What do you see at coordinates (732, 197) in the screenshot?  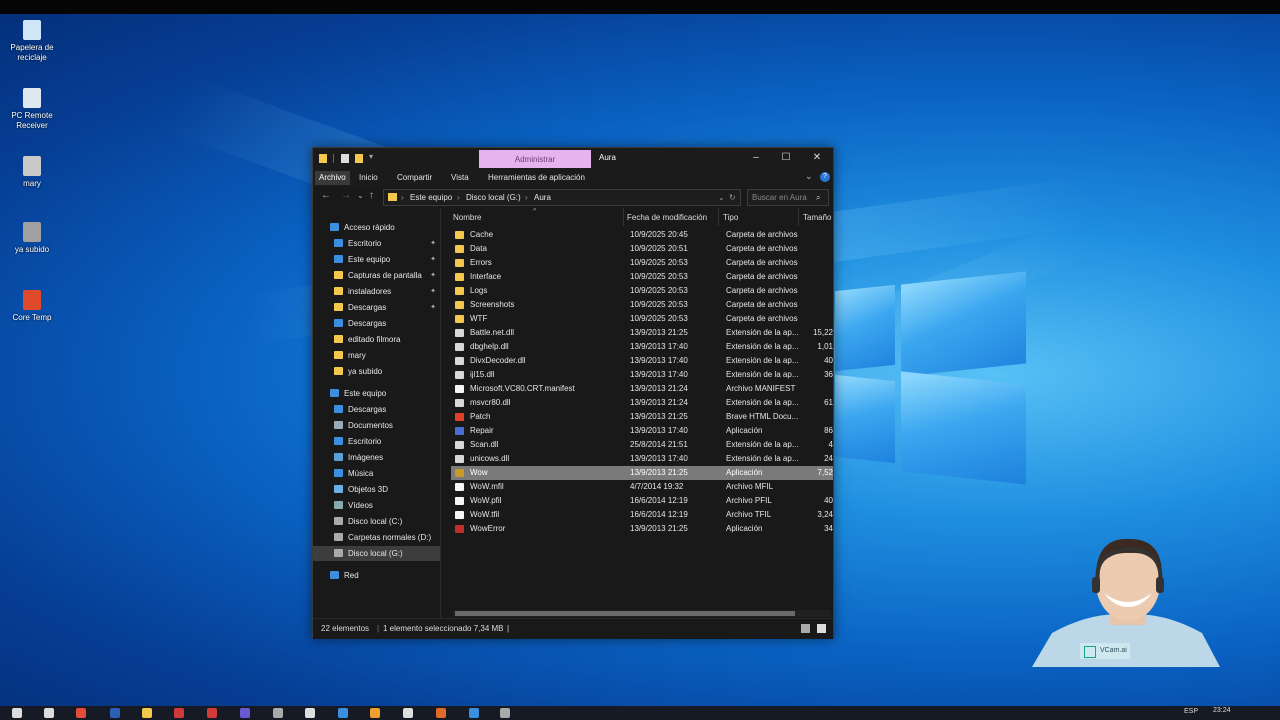 I see `refresh-icon: ↻` at bounding box center [732, 197].